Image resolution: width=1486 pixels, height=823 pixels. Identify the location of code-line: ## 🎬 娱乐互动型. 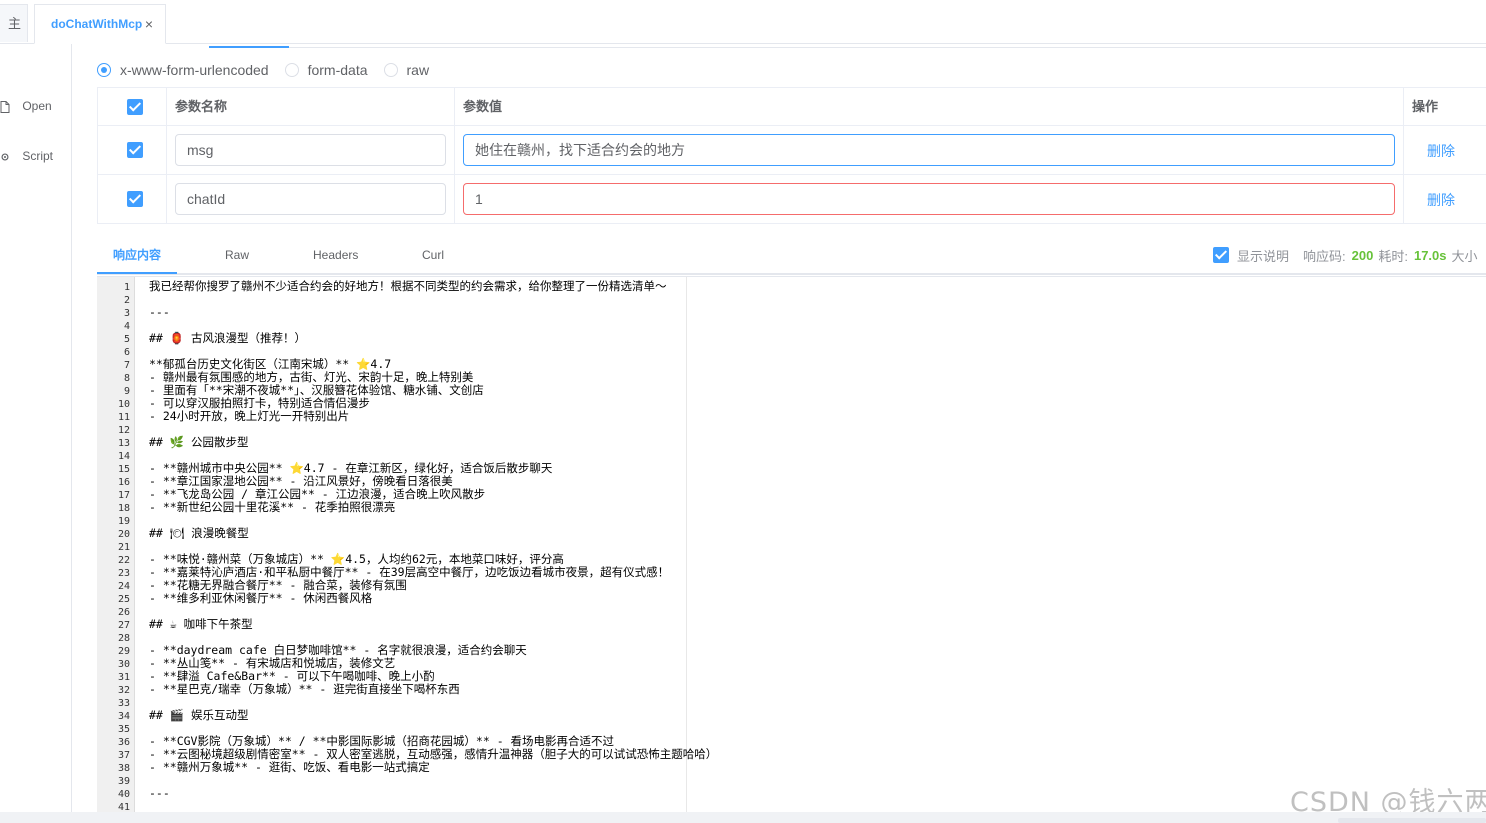
(199, 715).